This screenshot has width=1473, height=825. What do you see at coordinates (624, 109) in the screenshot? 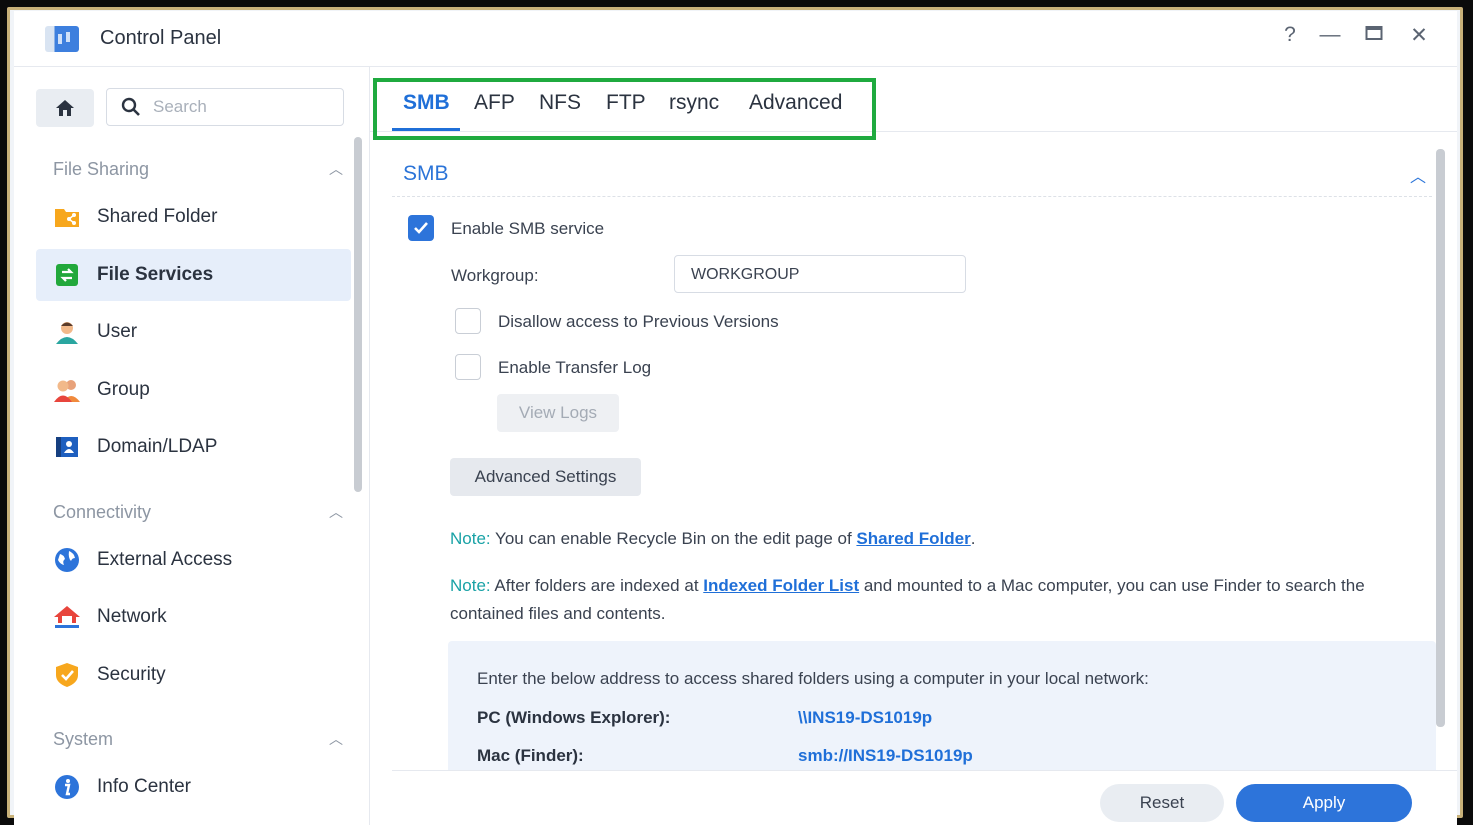
I see `tabs-highlight-box` at bounding box center [624, 109].